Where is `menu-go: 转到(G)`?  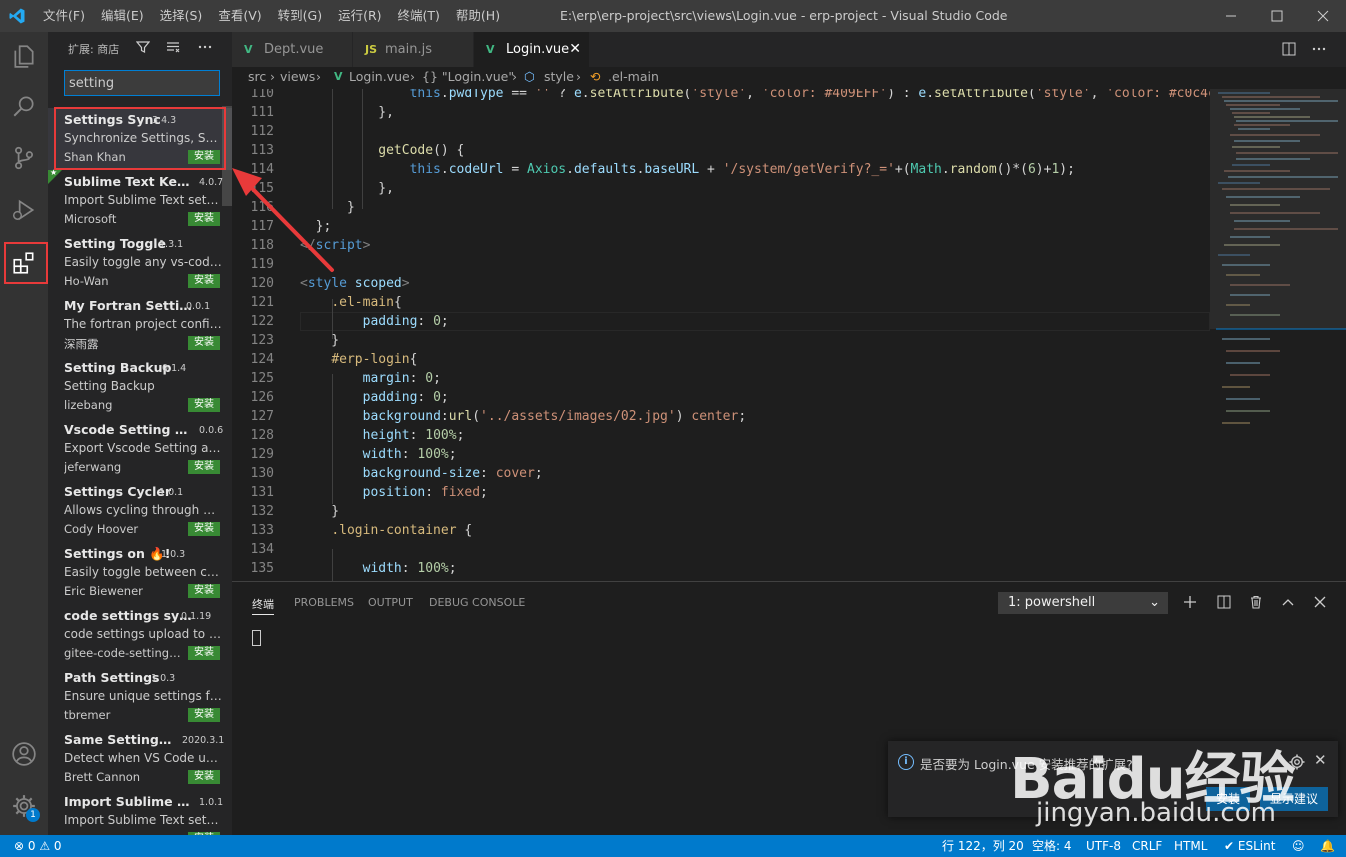
menu-go: 转到(G) is located at coordinates (300, 16).